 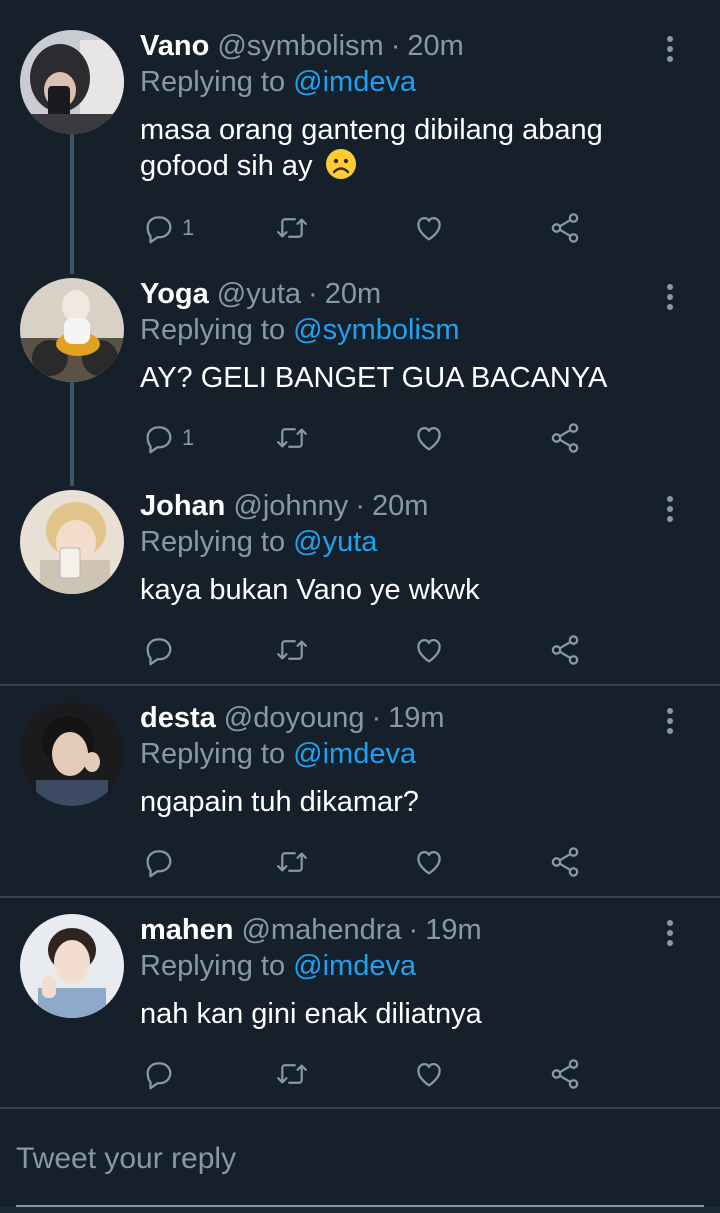 What do you see at coordinates (360, 1159) in the screenshot?
I see `reply-input` at bounding box center [360, 1159].